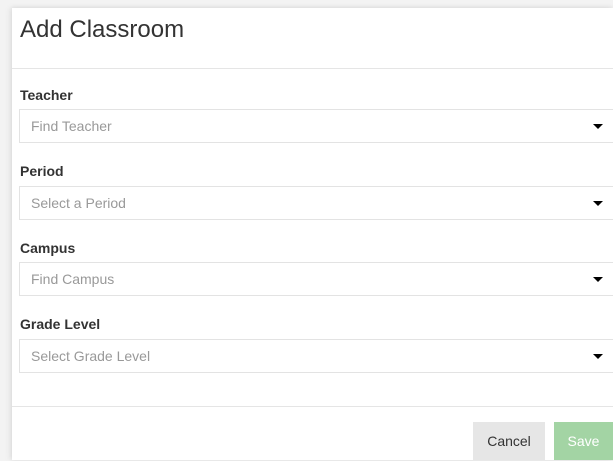  What do you see at coordinates (91, 356) in the screenshot?
I see `grade-level-select-placeholder: Select Grade Level` at bounding box center [91, 356].